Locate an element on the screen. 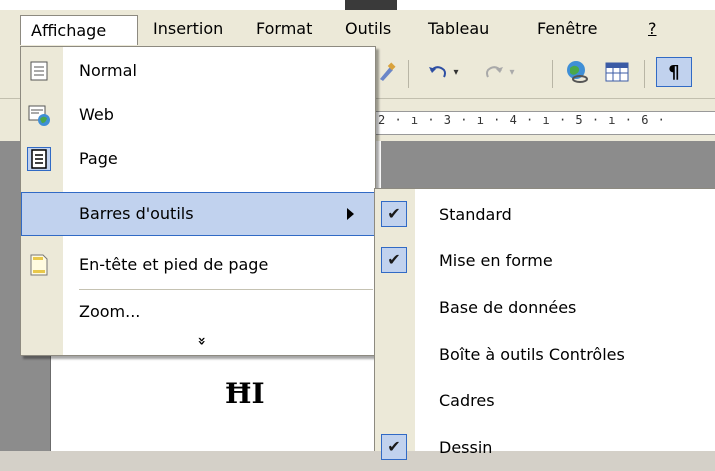 This screenshot has width=715, height=471. menu-item-web: Web is located at coordinates (198, 115).